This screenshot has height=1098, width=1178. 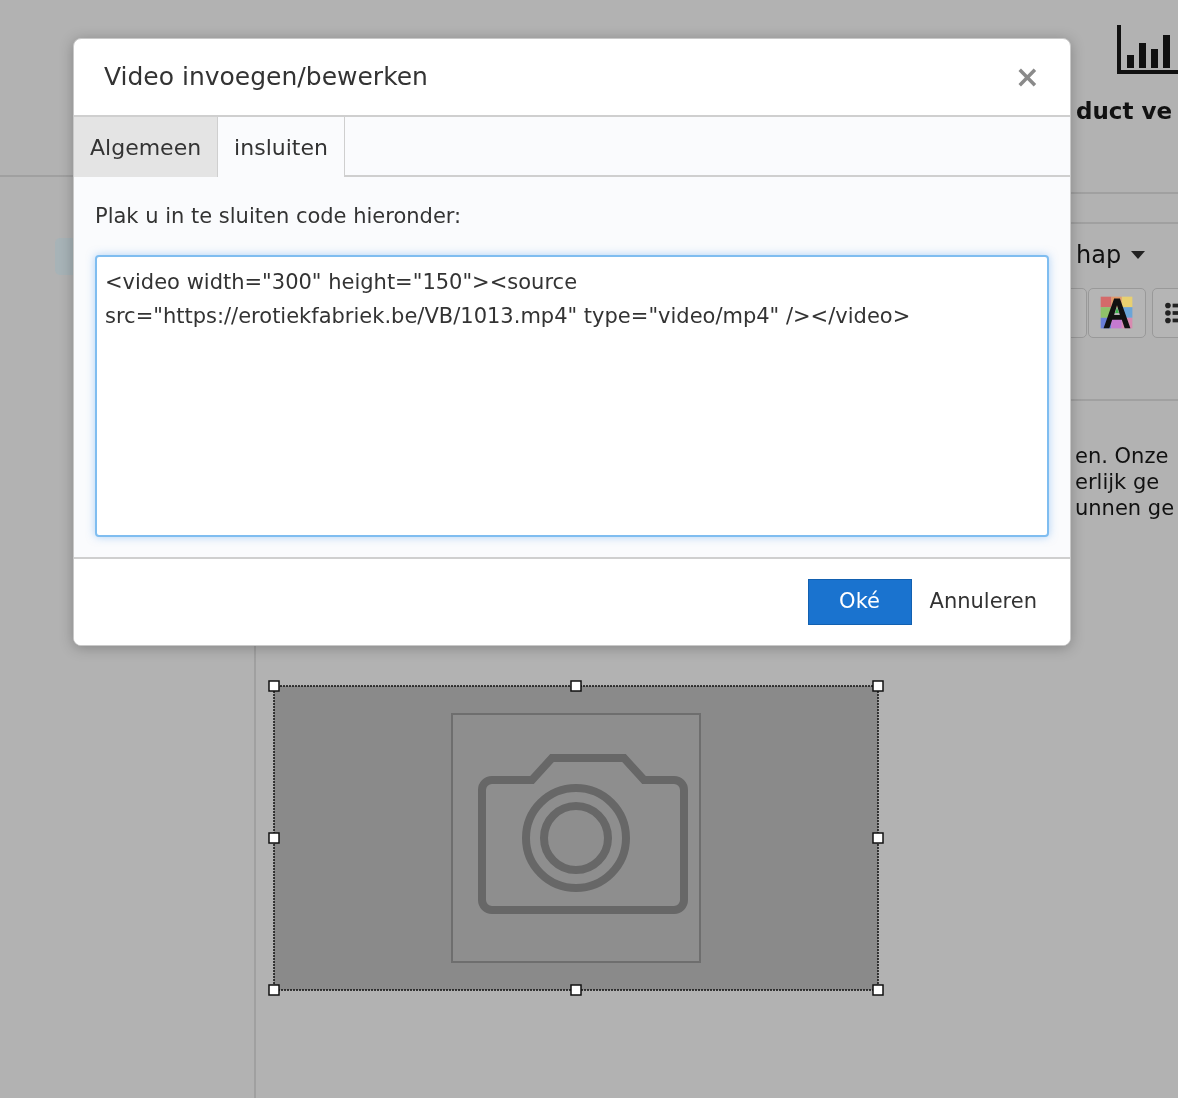 I want to click on paragraph-line: erlijk ge, so click(x=1117, y=482).